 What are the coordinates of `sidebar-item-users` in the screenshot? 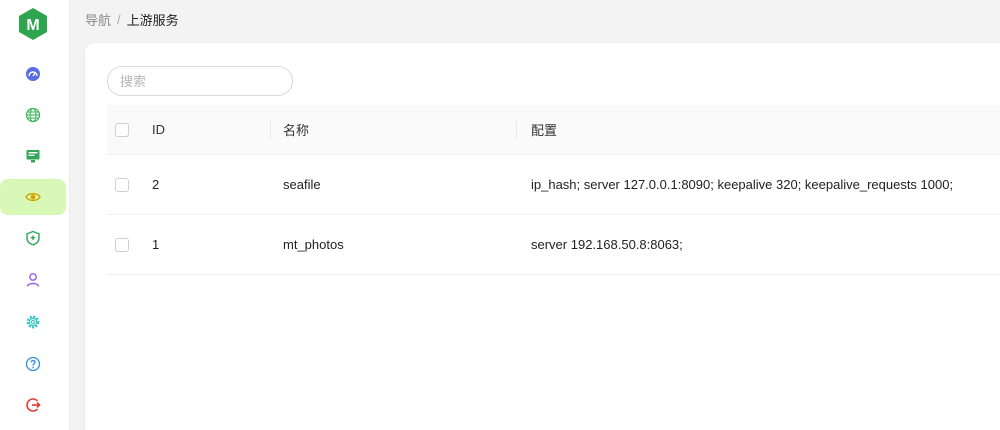 It's located at (33, 280).